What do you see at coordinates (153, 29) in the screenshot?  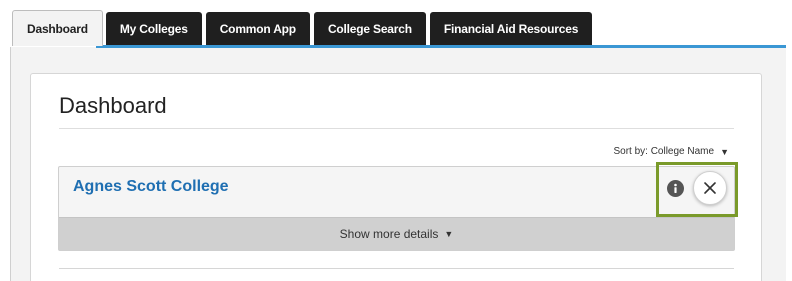 I see `tab-my-colleges: My Colleges` at bounding box center [153, 29].